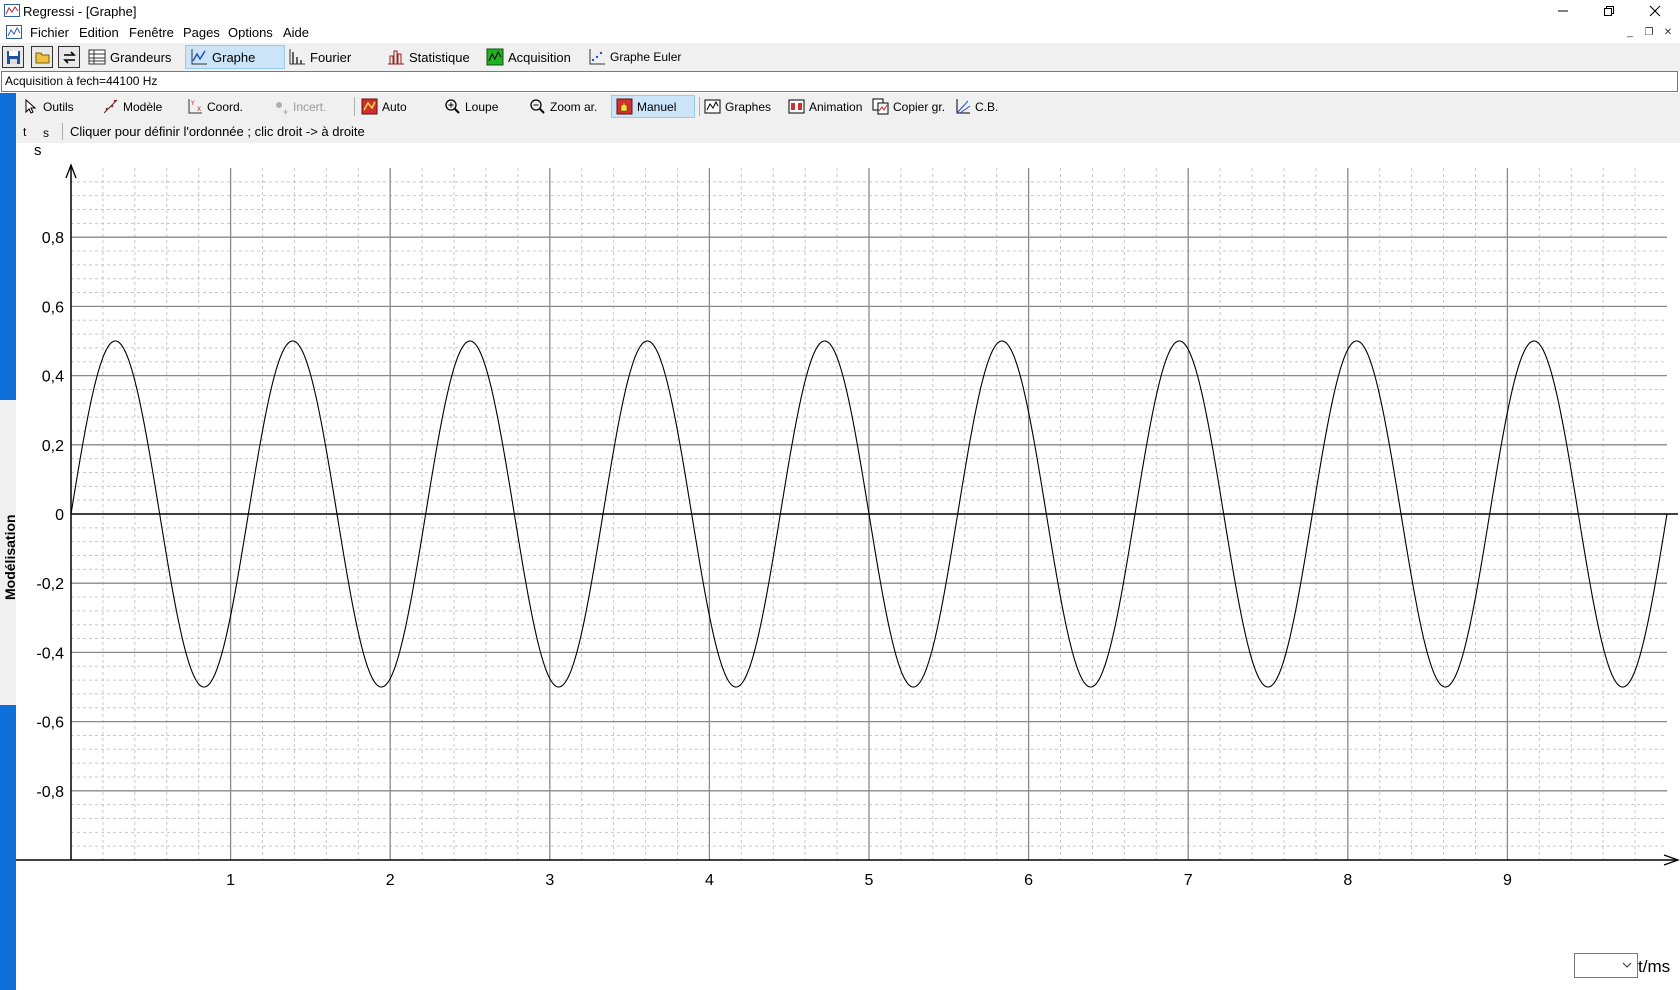  What do you see at coordinates (296, 32) in the screenshot?
I see `menu-aide: Aide` at bounding box center [296, 32].